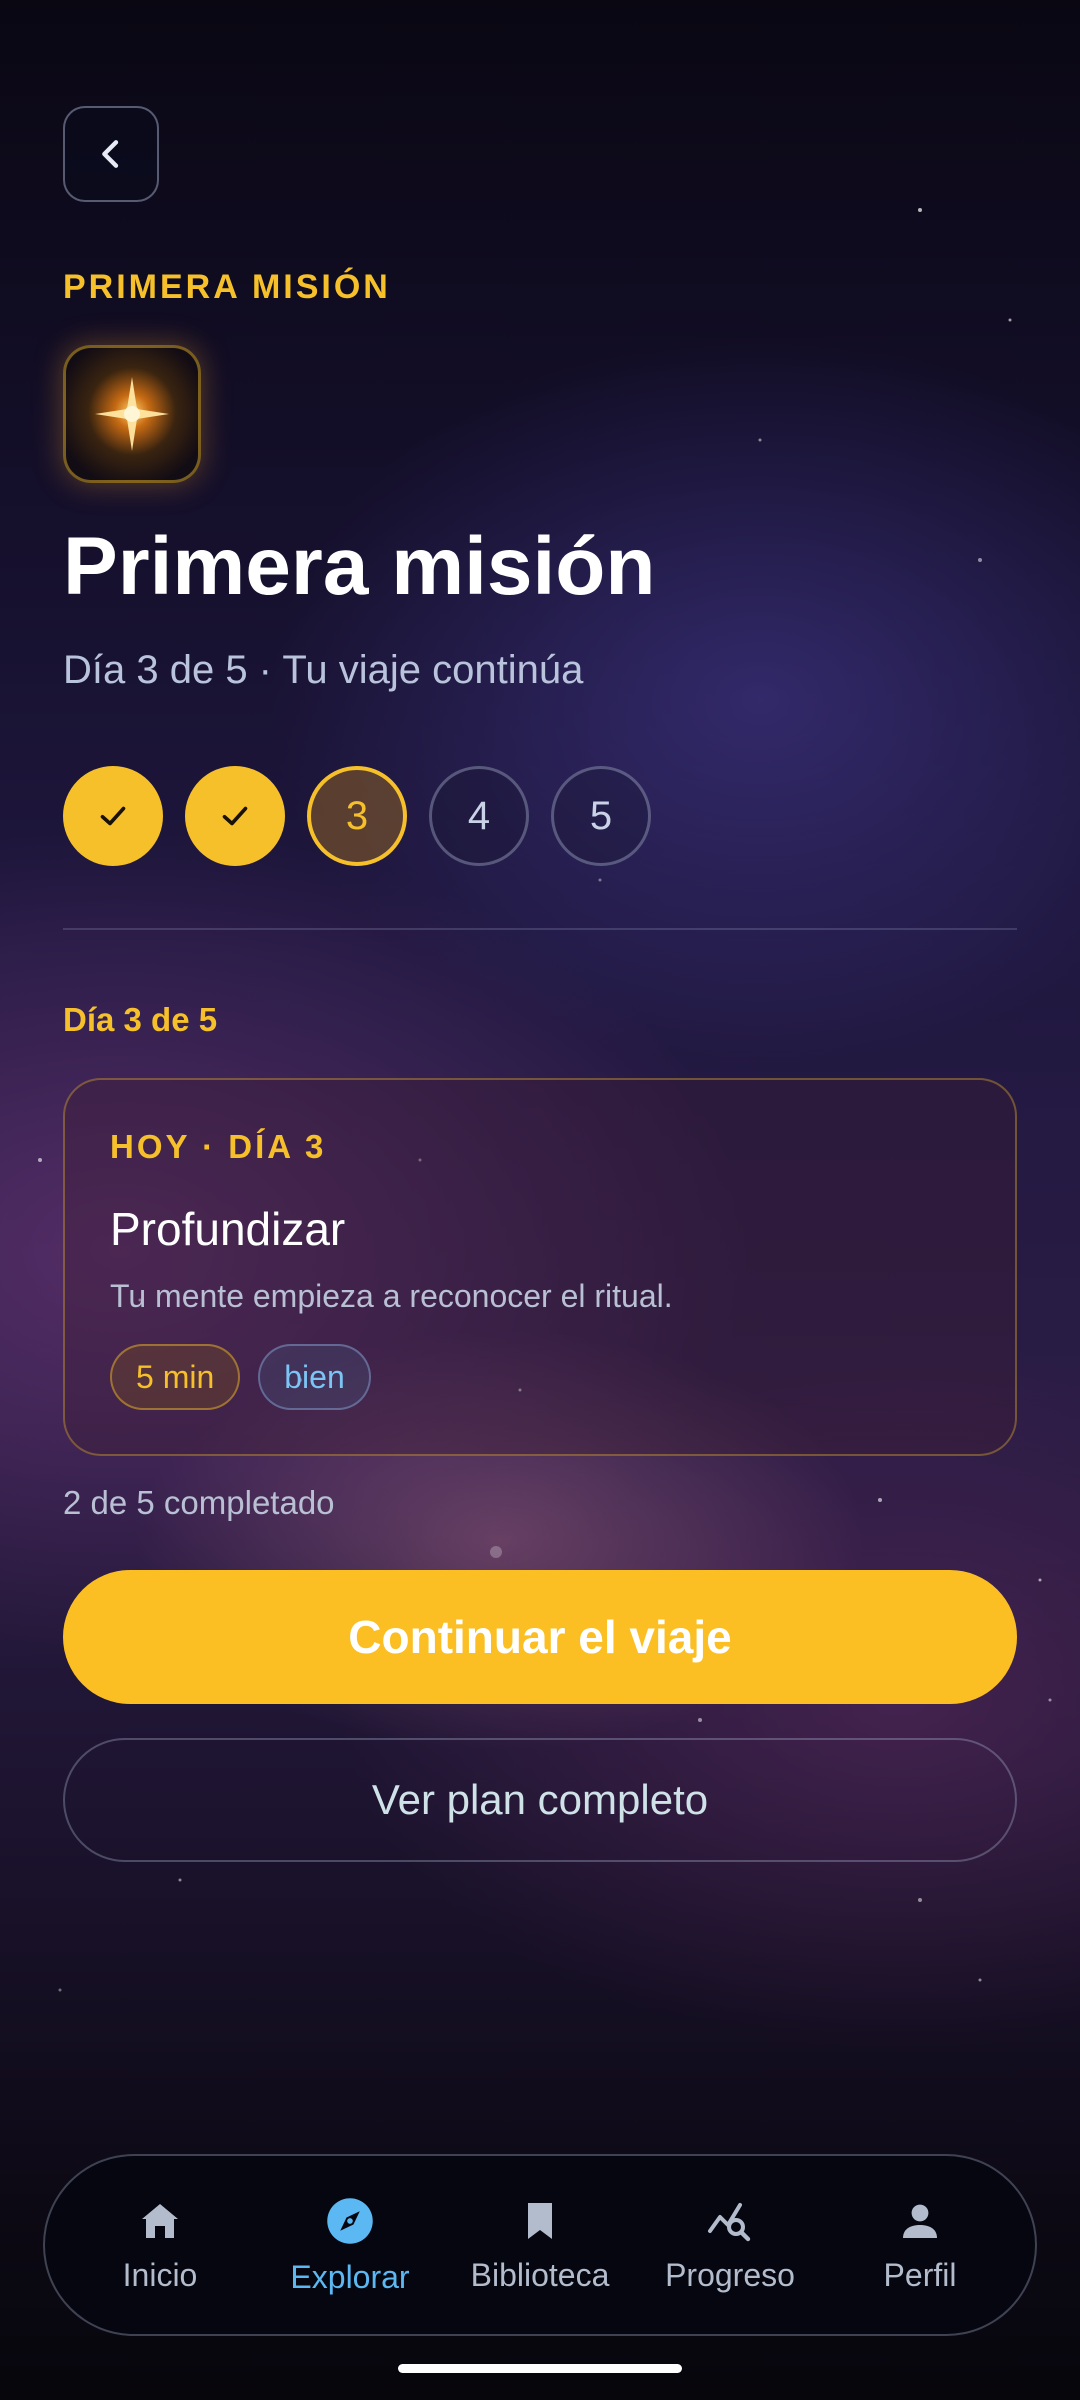 Image resolution: width=1080 pixels, height=2400 pixels. Describe the element at coordinates (199, 1502) in the screenshot. I see `progress-text: 2 de 5 completado` at that location.